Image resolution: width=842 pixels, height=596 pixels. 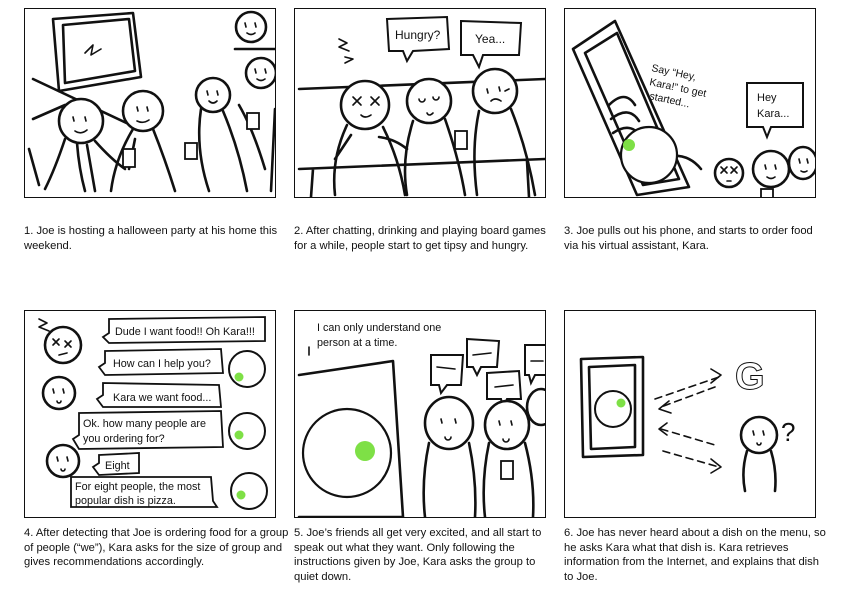 What do you see at coordinates (767, 98) in the screenshot?
I see `bubble-hey-1: Hey` at bounding box center [767, 98].